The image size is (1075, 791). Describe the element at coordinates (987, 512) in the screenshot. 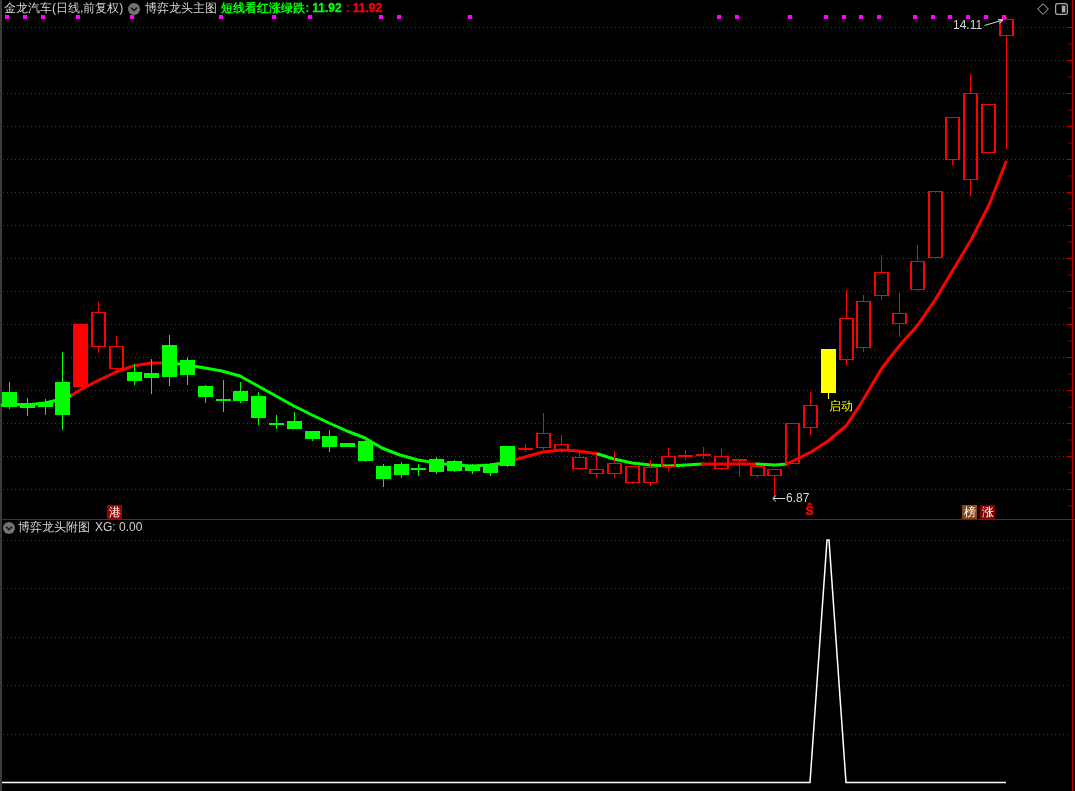

I see `signal-tag: 涨` at that location.